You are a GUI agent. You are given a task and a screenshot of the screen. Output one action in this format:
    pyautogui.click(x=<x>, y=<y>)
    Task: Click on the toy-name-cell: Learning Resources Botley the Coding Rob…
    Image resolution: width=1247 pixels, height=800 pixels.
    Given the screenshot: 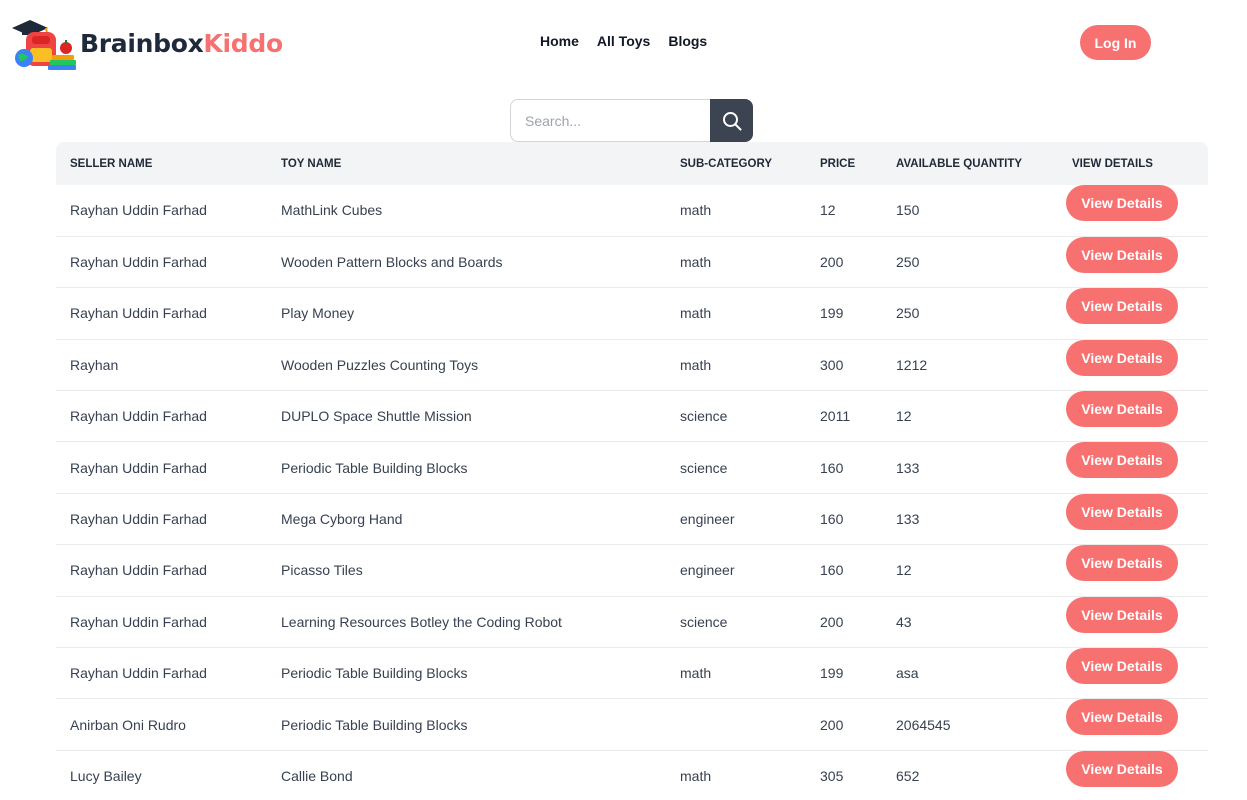 What is the action you would take?
    pyautogui.click(x=466, y=622)
    